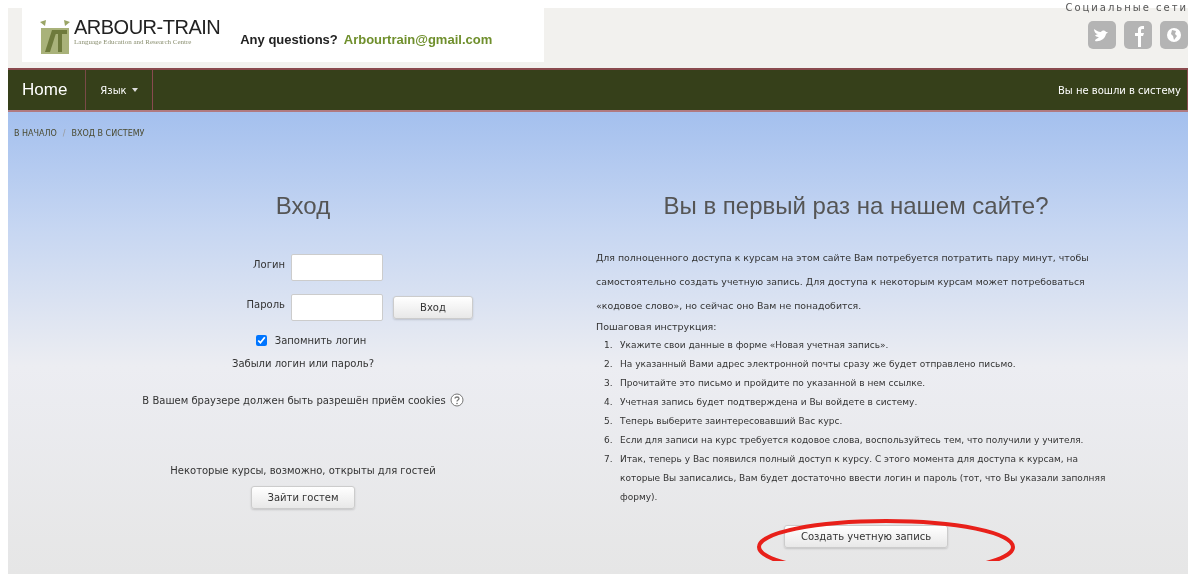 Image resolution: width=1196 pixels, height=574 pixels. Describe the element at coordinates (303, 363) in the screenshot. I see `forgot-link: Забыли логин или пароль?` at that location.